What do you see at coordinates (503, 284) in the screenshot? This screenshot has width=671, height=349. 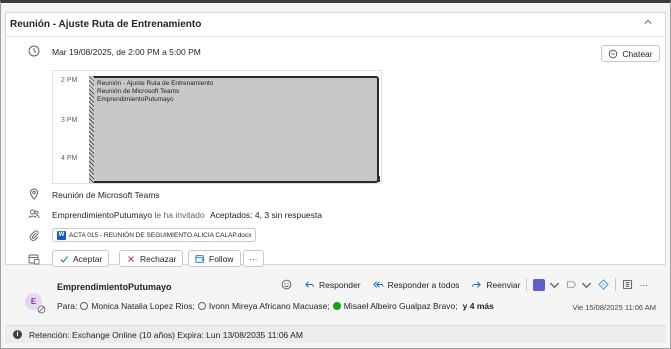 I see `forward-label: Reenviar` at bounding box center [503, 284].